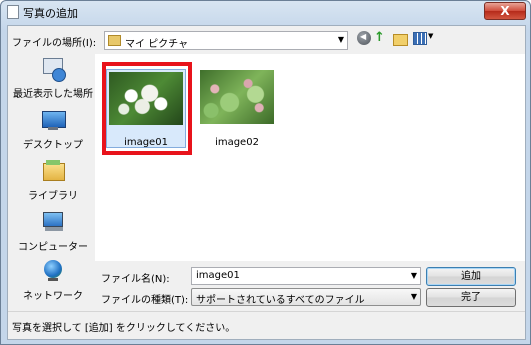 This screenshot has height=345, width=531. Describe the element at coordinates (218, 275) in the screenshot. I see `filename-value: image01` at that location.